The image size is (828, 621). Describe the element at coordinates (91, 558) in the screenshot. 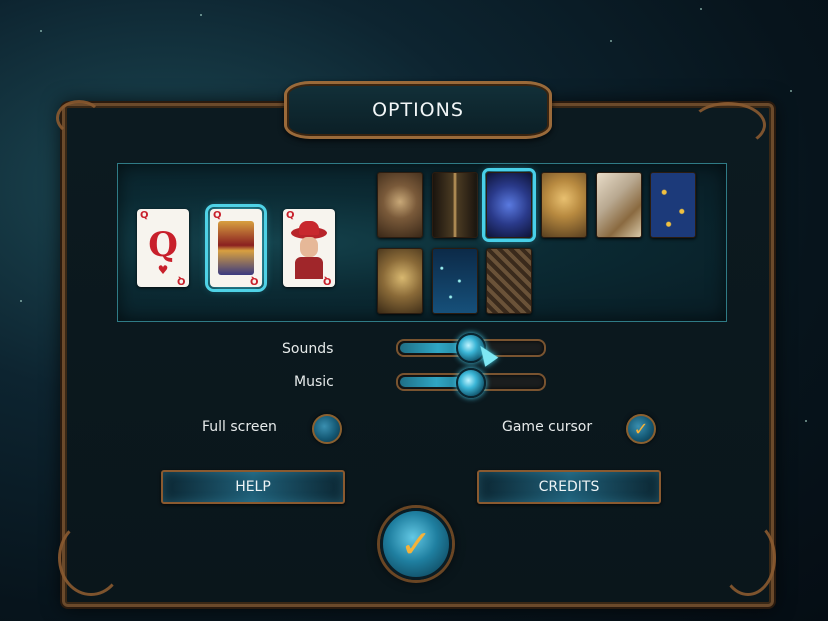

I see `ornament-vine-bl` at that location.